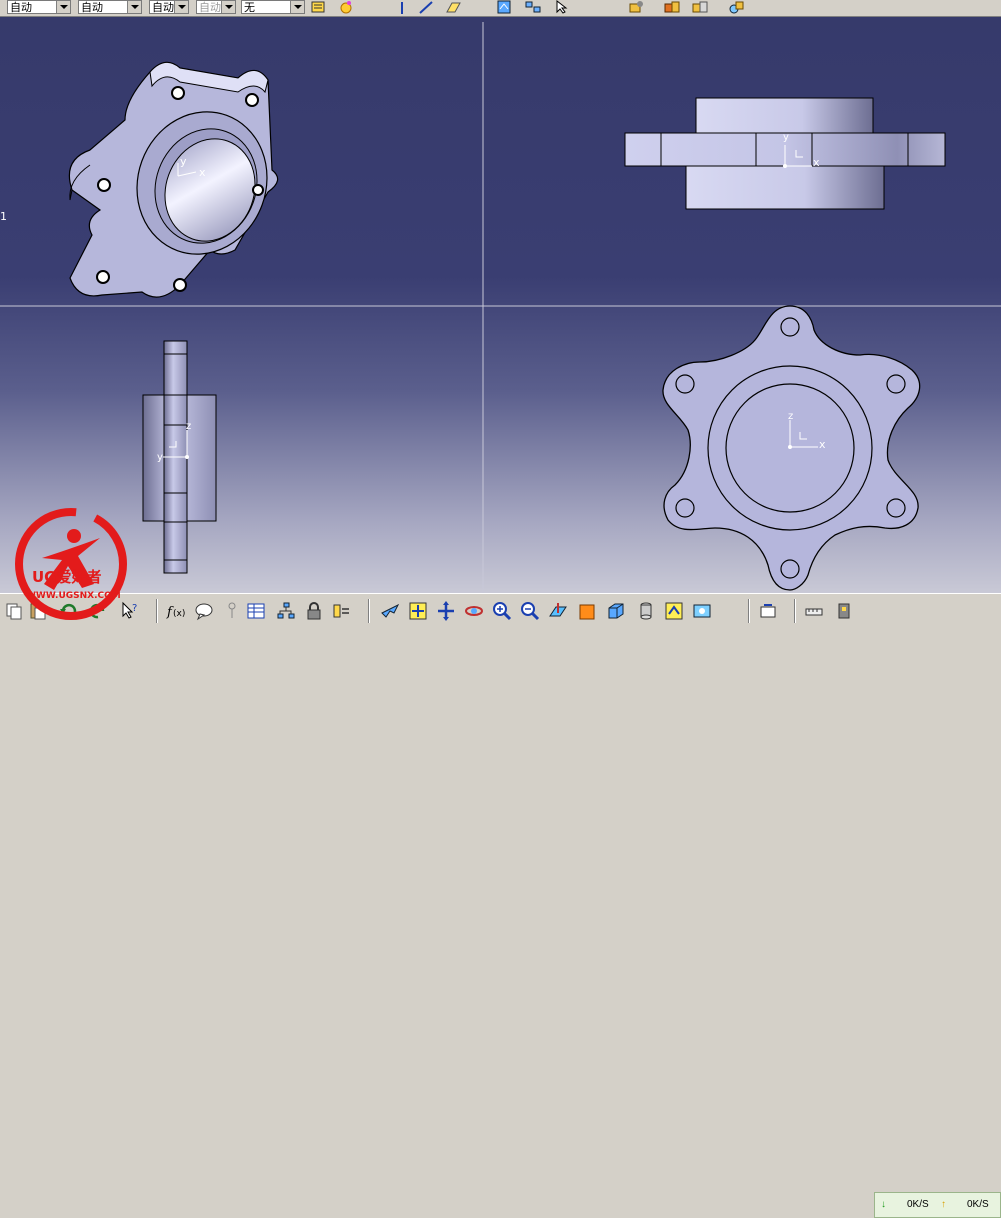  What do you see at coordinates (92, 8) in the screenshot?
I see `line-weight-combo-value: 自动` at bounding box center [92, 8].